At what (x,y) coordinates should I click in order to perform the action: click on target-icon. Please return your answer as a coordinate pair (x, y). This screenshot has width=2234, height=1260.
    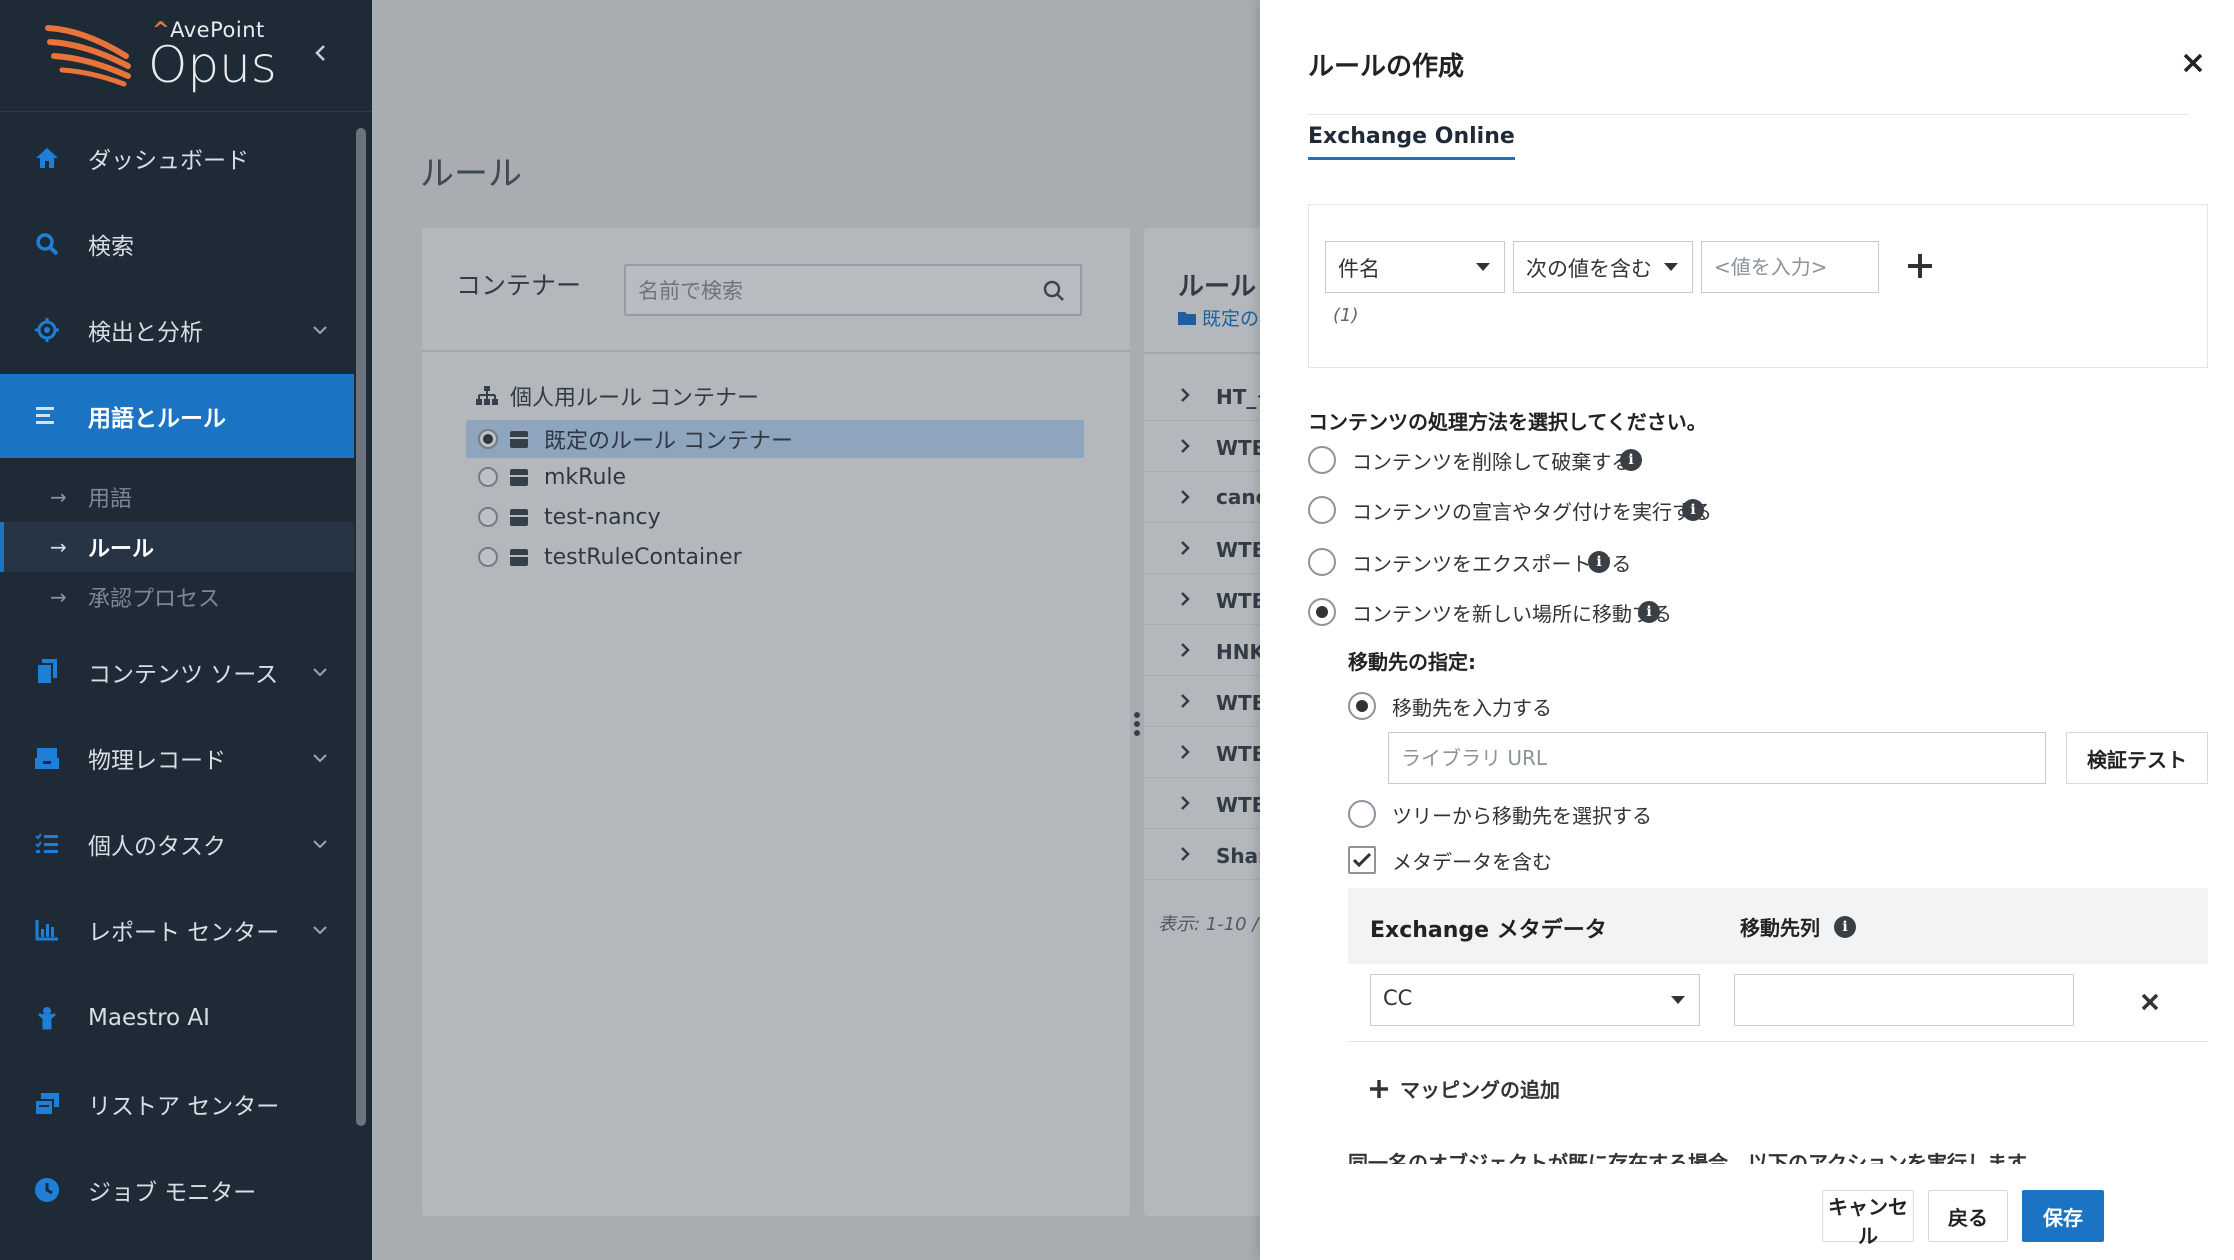
    Looking at the image, I should click on (47, 330).